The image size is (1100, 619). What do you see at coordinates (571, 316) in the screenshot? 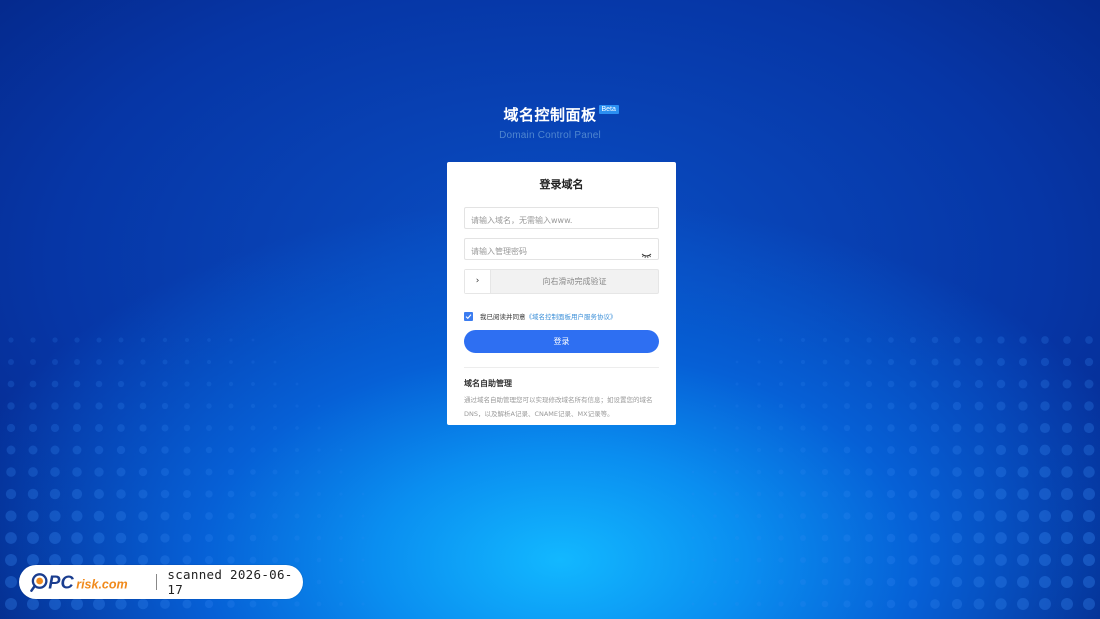
I see `agreement-link: 《域名控制面板用户服务协议》` at bounding box center [571, 316].